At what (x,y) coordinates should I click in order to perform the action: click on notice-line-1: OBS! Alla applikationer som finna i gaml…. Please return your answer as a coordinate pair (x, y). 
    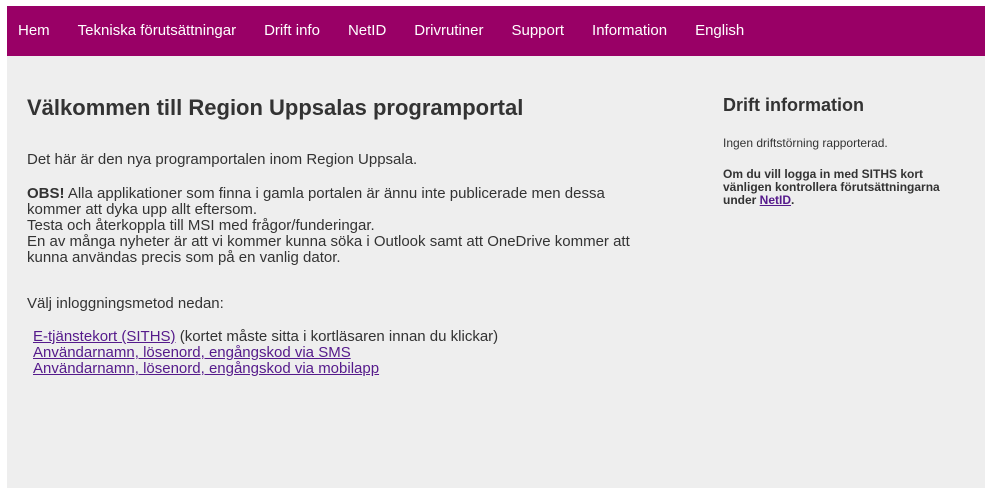
    Looking at the image, I should click on (357, 194).